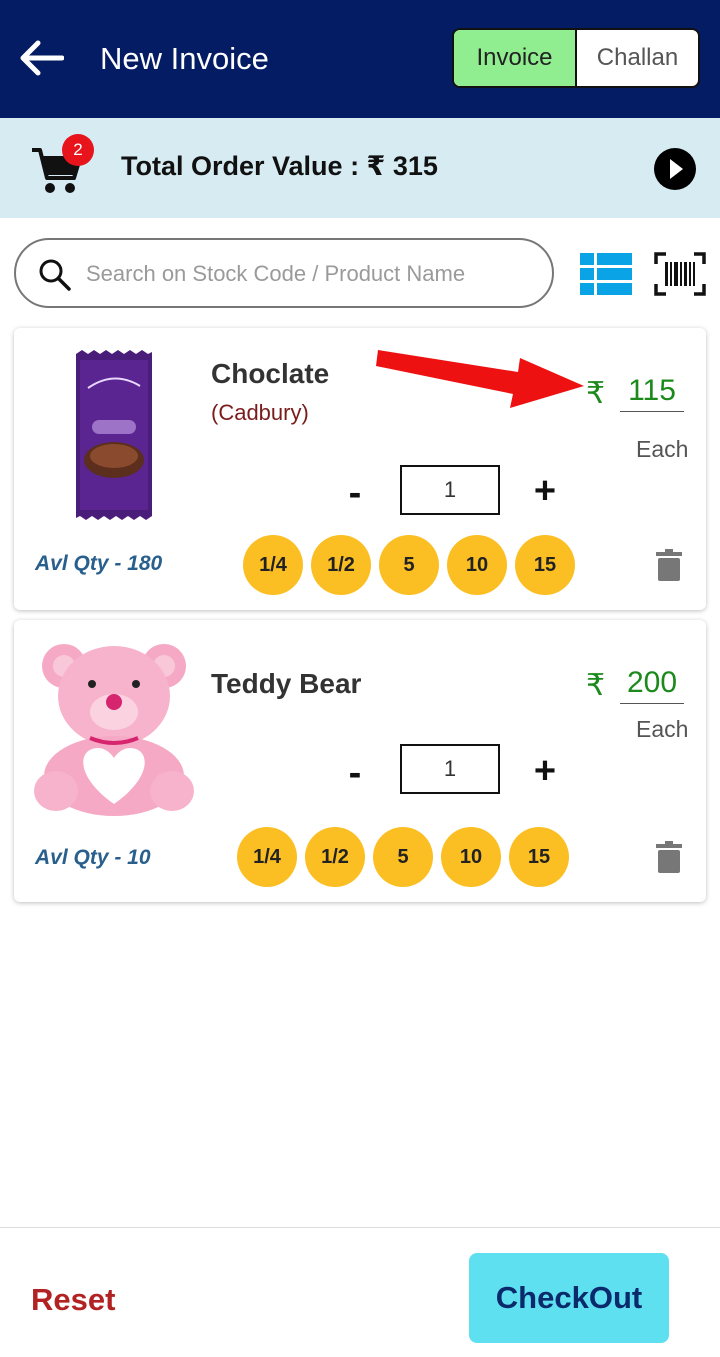 The image size is (720, 1357). Describe the element at coordinates (260, 412) in the screenshot. I see `product-brand: (Cadbury)` at that location.